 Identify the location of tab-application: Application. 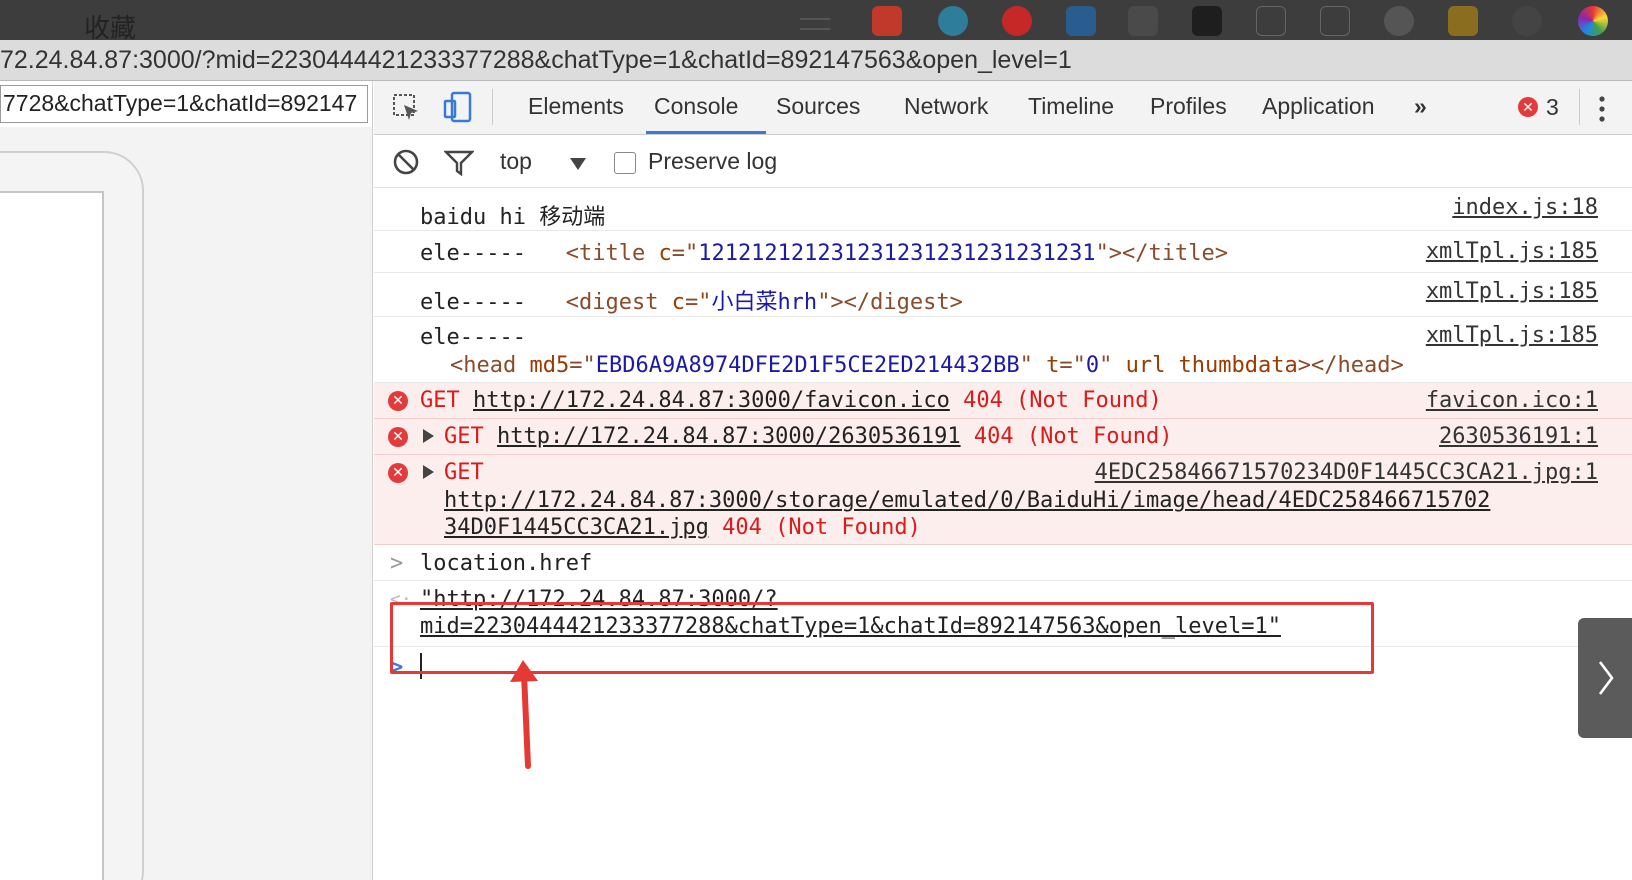
(1318, 106).